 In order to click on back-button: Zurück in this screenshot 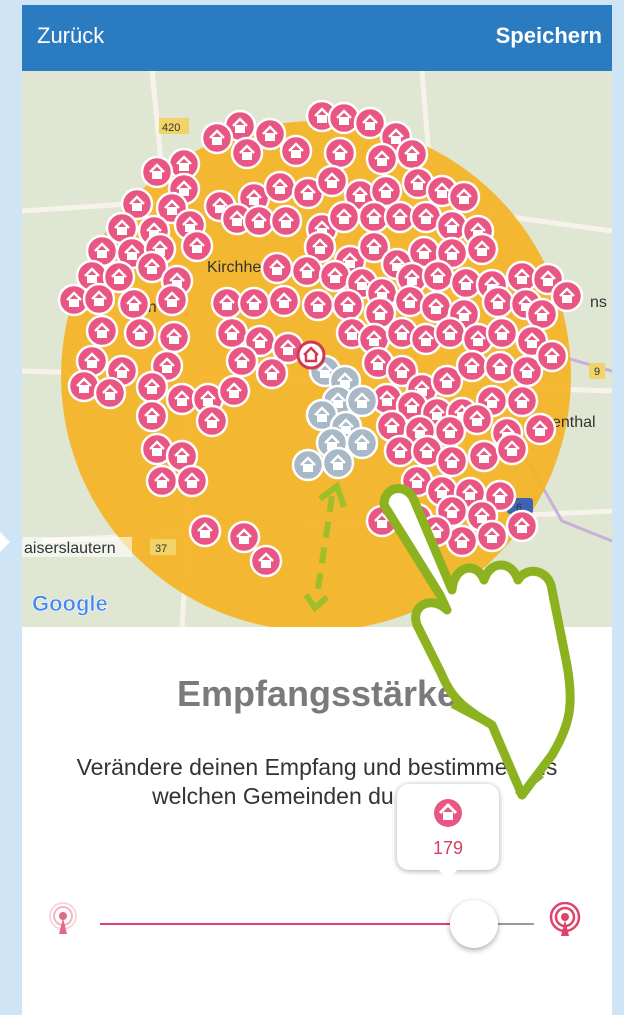, I will do `click(70, 36)`.